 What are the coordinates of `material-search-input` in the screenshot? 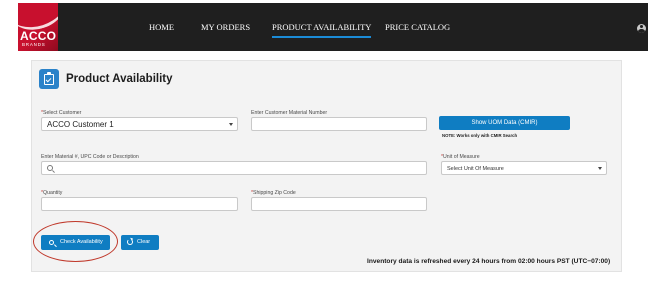 It's located at (234, 168).